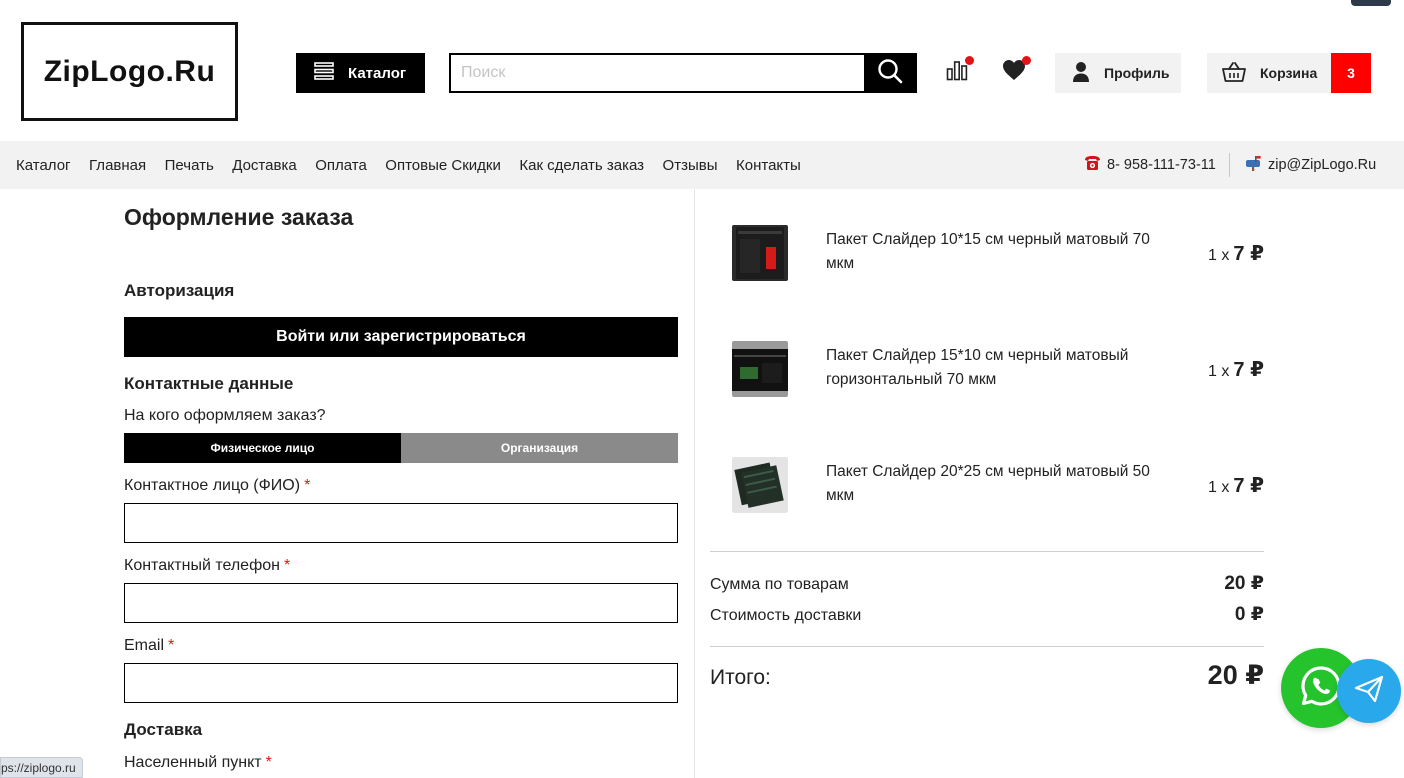  I want to click on contact-phone-field, so click(401, 603).